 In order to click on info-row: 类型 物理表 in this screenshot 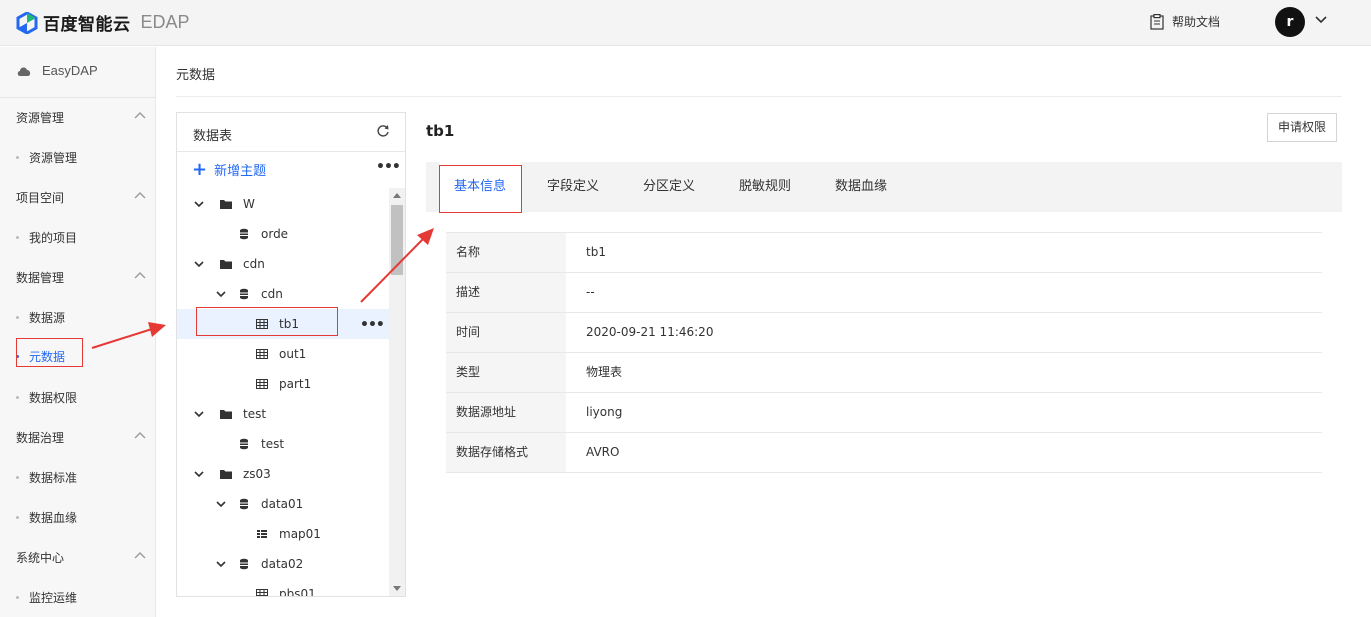, I will do `click(884, 373)`.